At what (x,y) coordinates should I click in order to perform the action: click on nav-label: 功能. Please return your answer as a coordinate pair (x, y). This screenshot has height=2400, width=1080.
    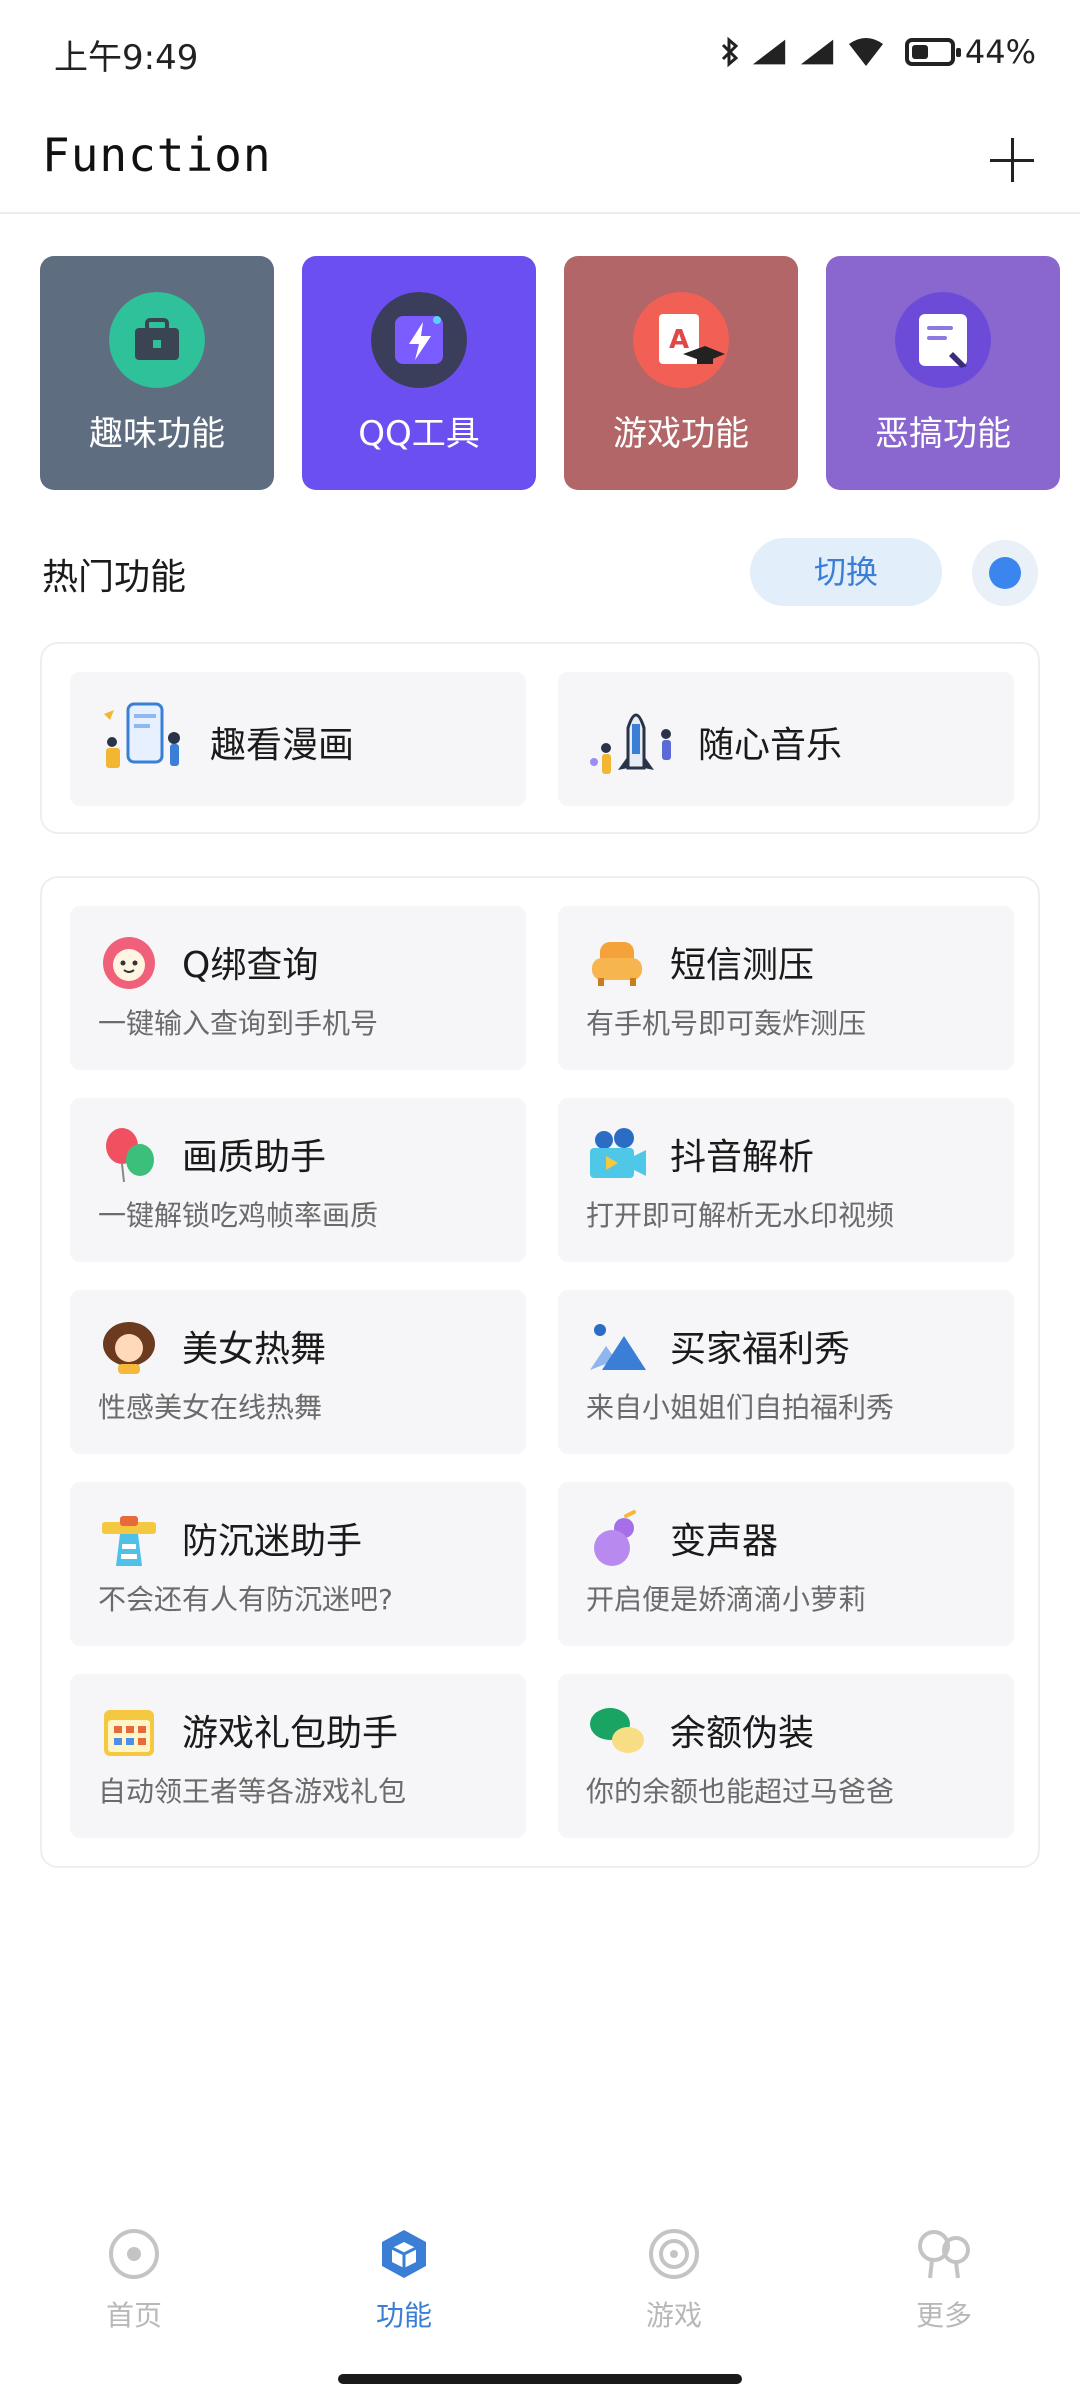
    Looking at the image, I should click on (403, 2315).